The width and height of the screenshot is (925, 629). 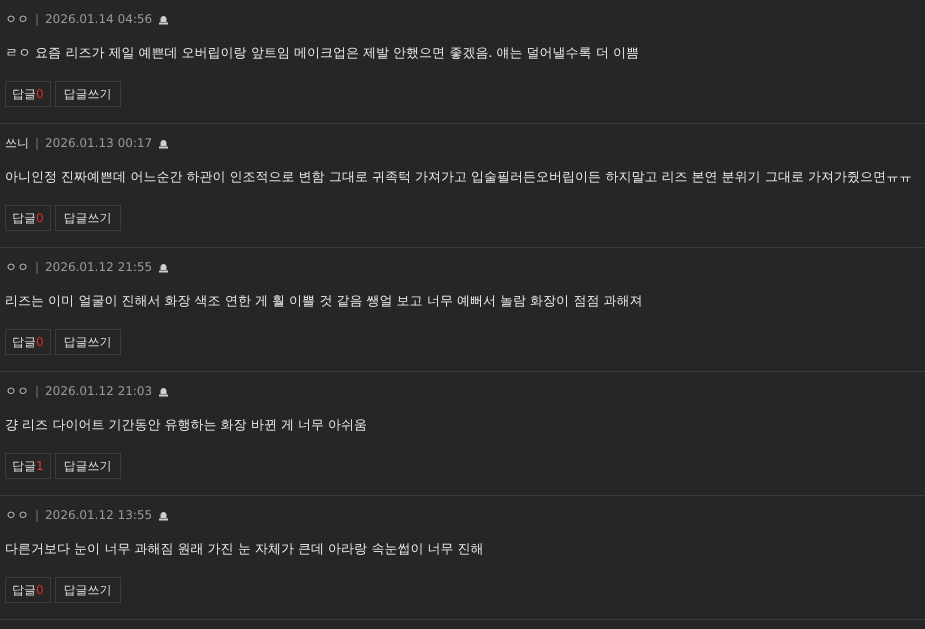 What do you see at coordinates (245, 550) in the screenshot?
I see `comment-text: 다른거보다 눈이 너무 과해짐 원래 가진 눈 자체가 큰데 아라랑 속눈썹이 너무 진해` at bounding box center [245, 550].